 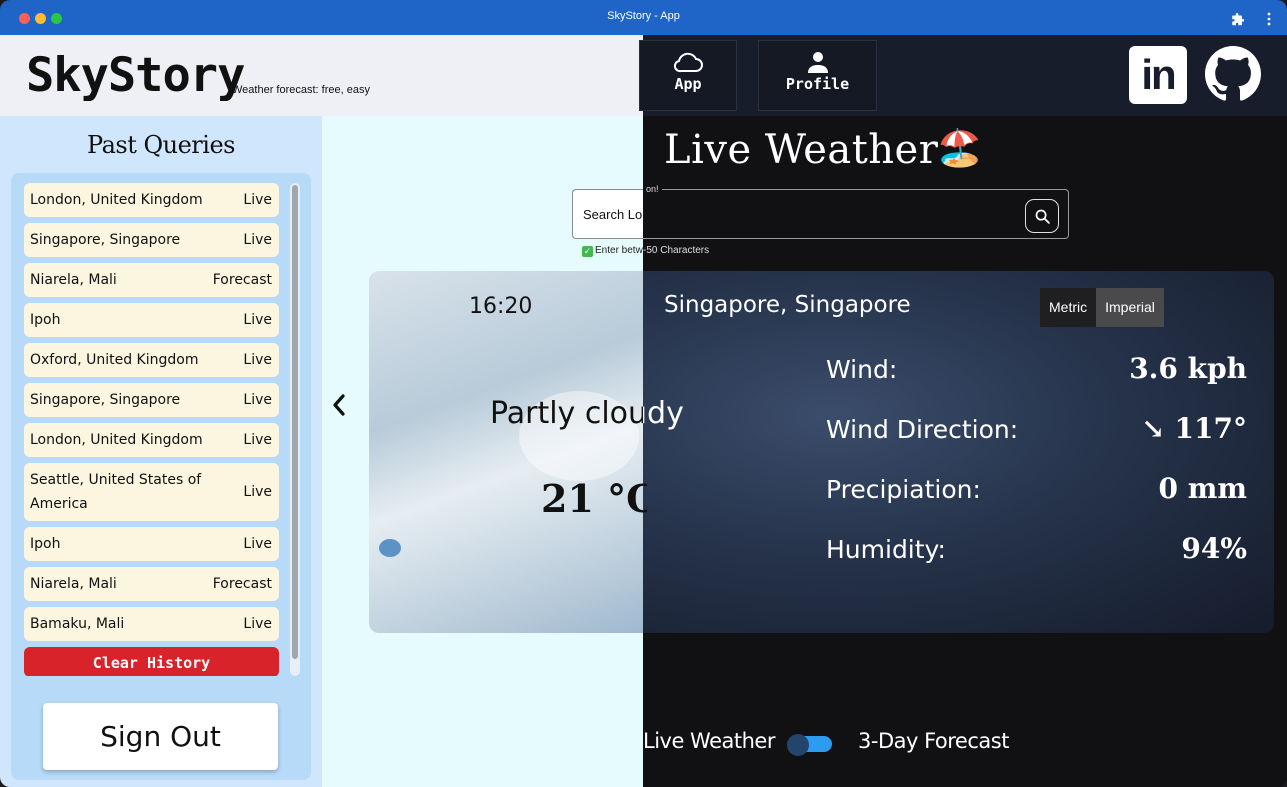 What do you see at coordinates (501, 306) in the screenshot?
I see `local-time: 16:20` at bounding box center [501, 306].